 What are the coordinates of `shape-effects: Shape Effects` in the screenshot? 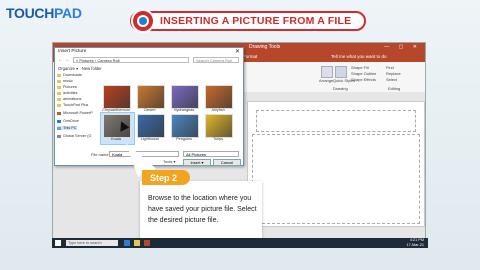 It's located at (363, 79).